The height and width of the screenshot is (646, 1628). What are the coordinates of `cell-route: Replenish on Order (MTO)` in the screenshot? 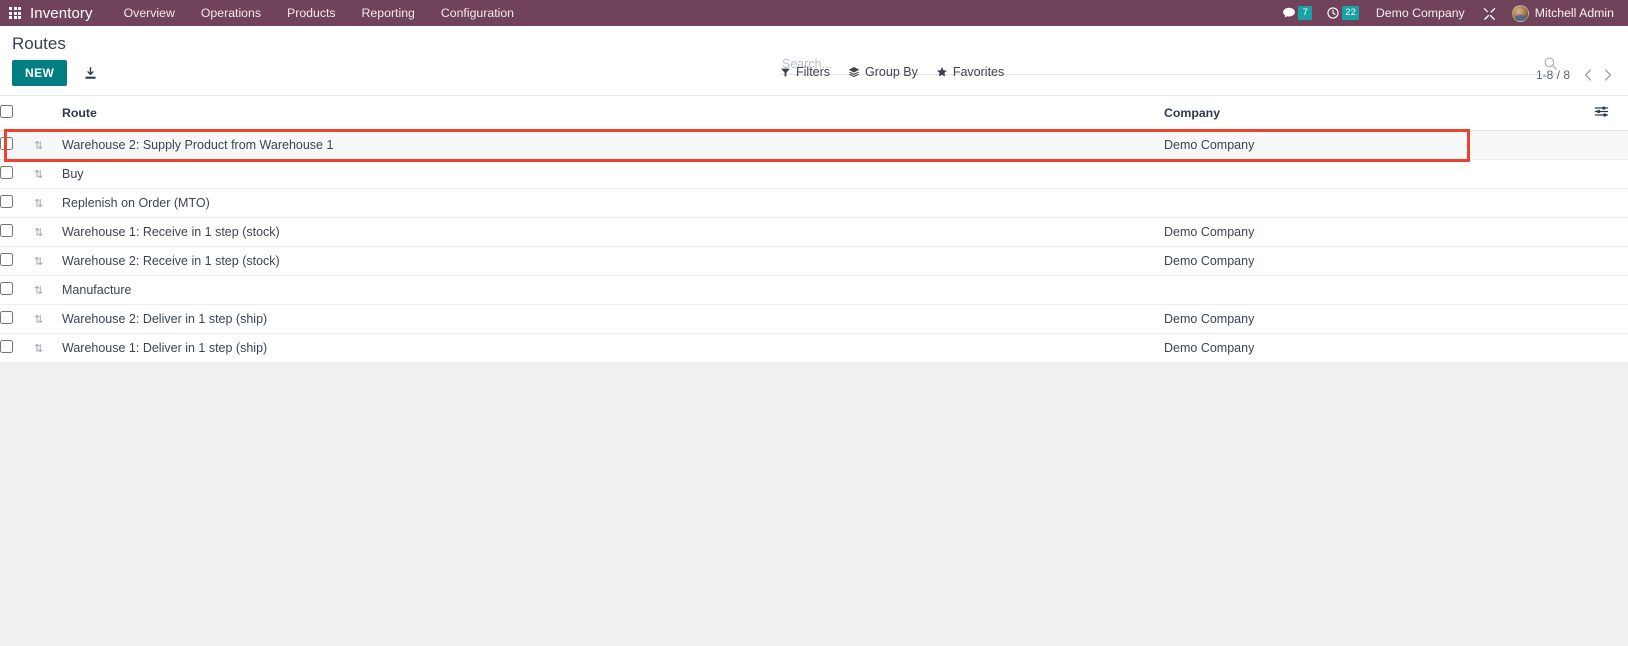 It's located at (613, 203).